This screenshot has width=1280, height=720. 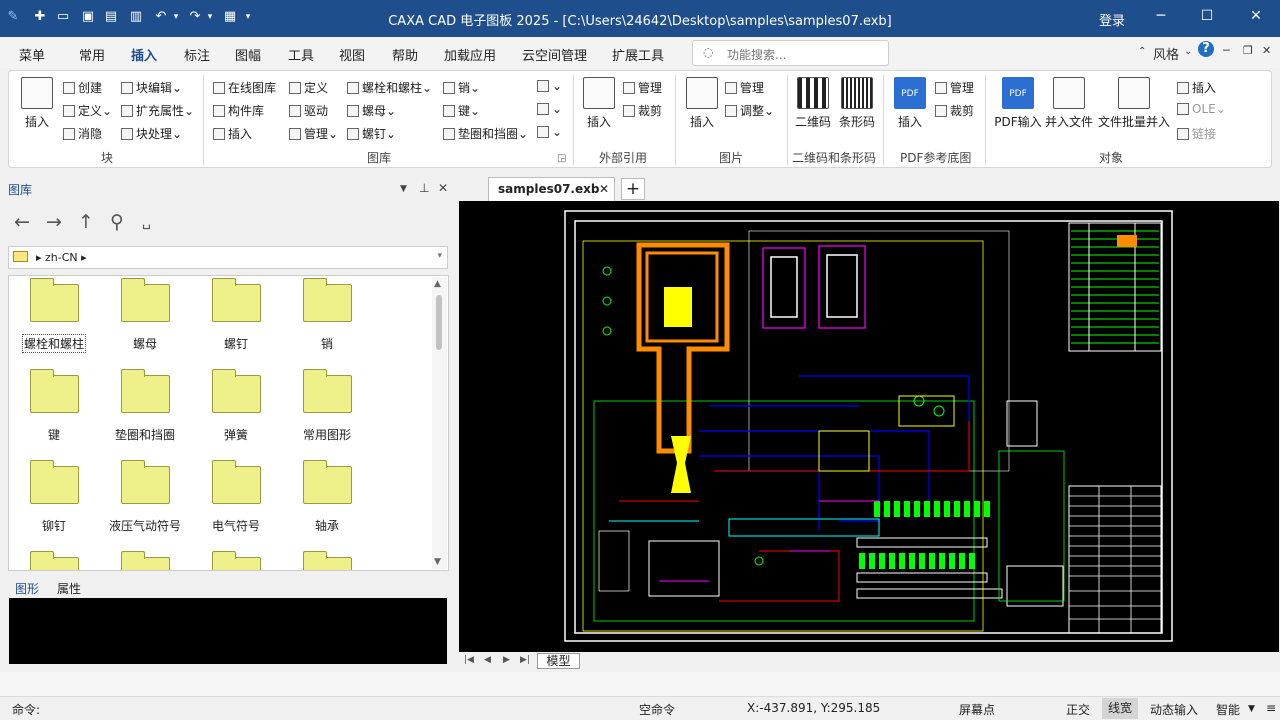 I want to click on new-tab-button: +, so click(x=633, y=189).